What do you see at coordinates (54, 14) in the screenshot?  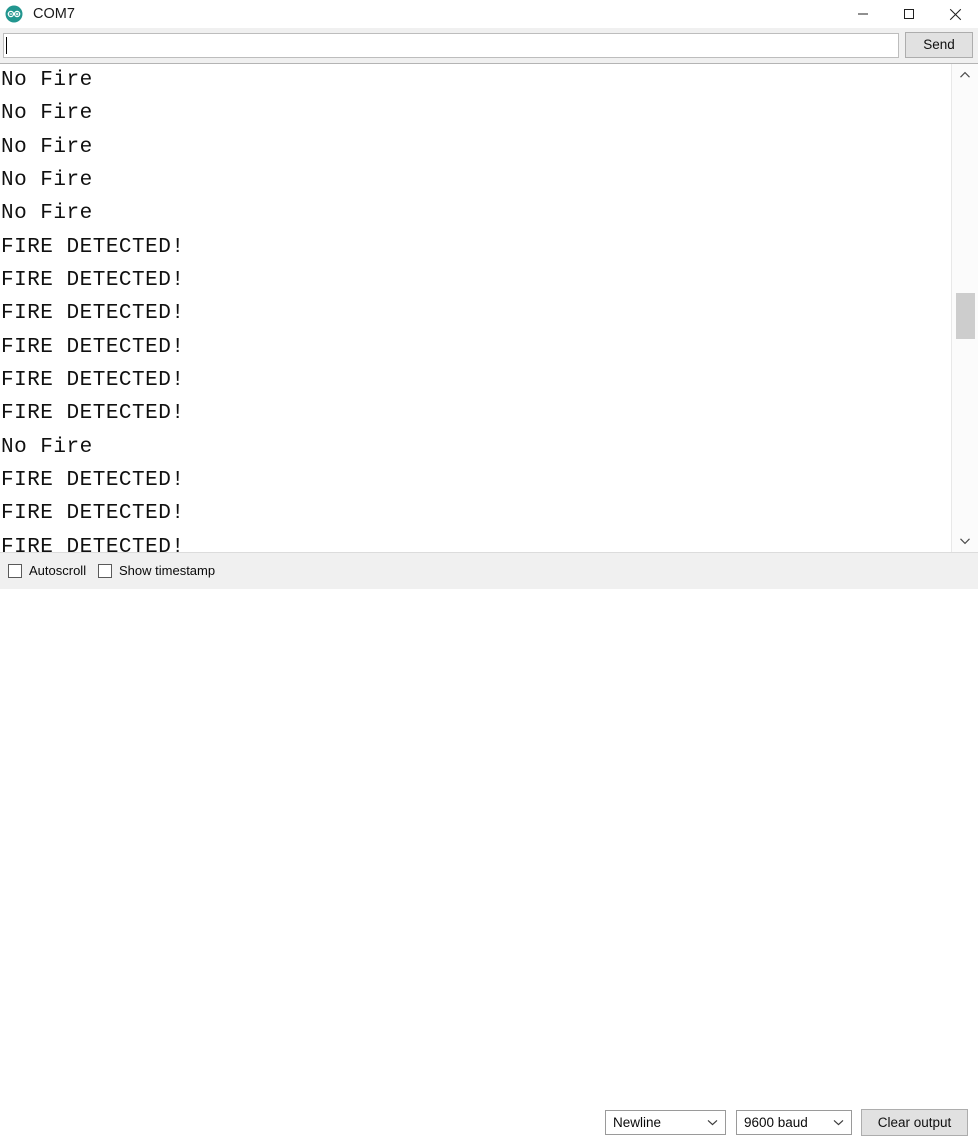 I see `window-title: COM7` at bounding box center [54, 14].